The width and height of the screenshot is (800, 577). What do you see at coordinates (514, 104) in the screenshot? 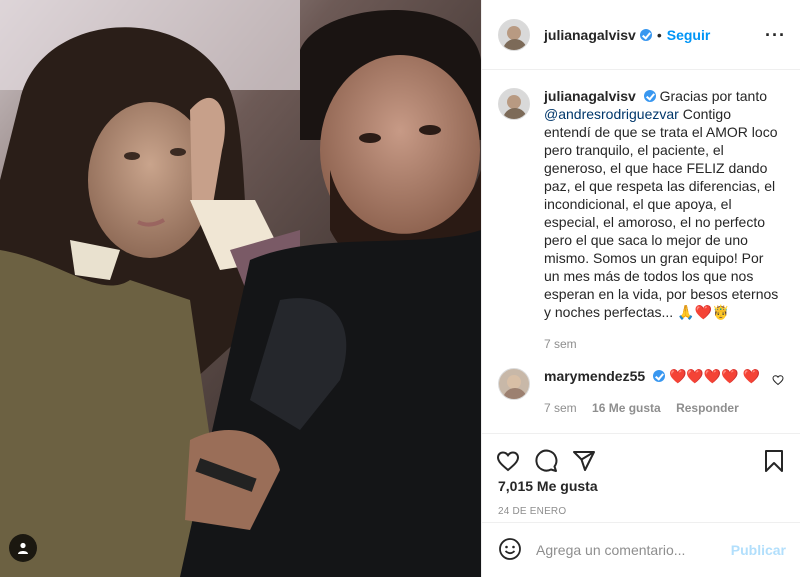
I see `caption-author-avatar` at bounding box center [514, 104].